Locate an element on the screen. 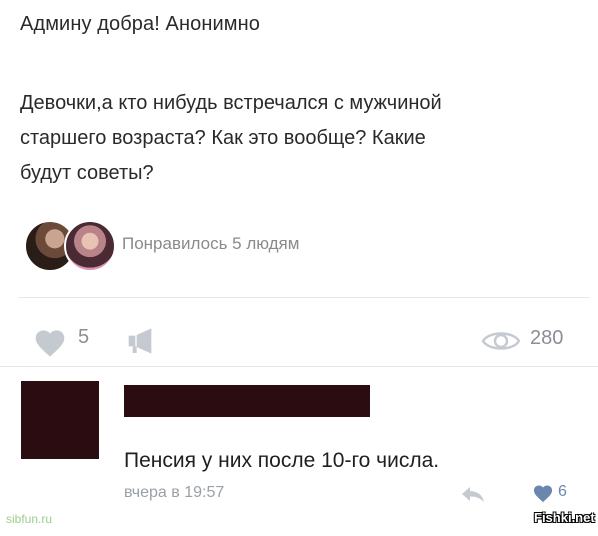  likes-count: 5 is located at coordinates (83, 337).